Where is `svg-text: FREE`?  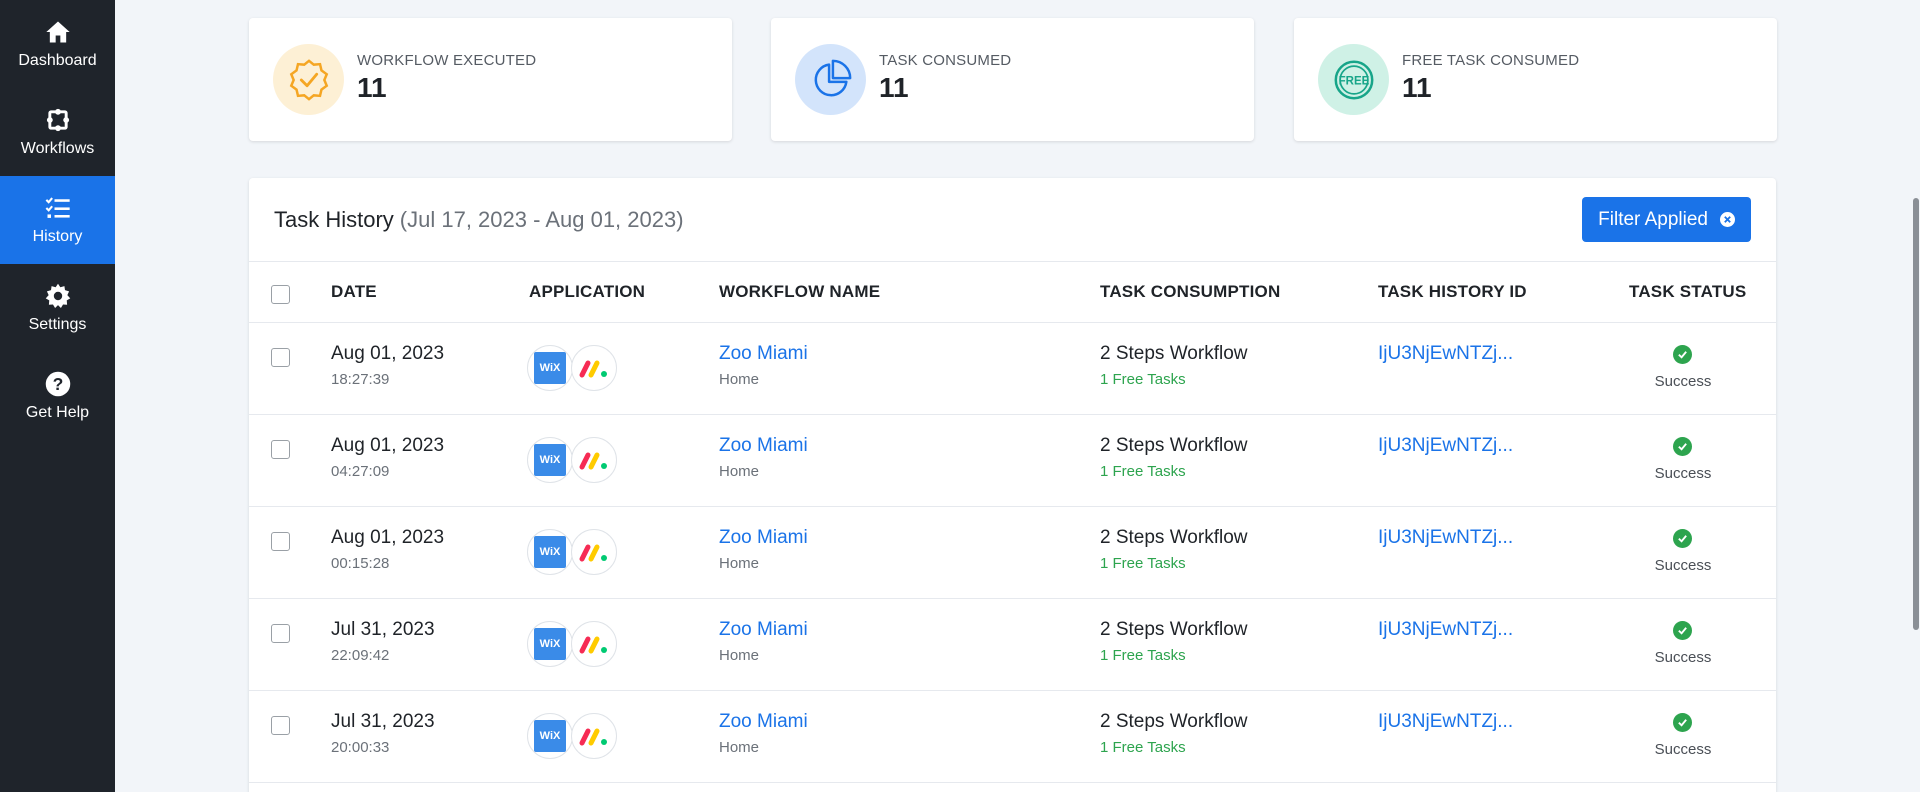
svg-text: FREE is located at coordinates (1353, 81).